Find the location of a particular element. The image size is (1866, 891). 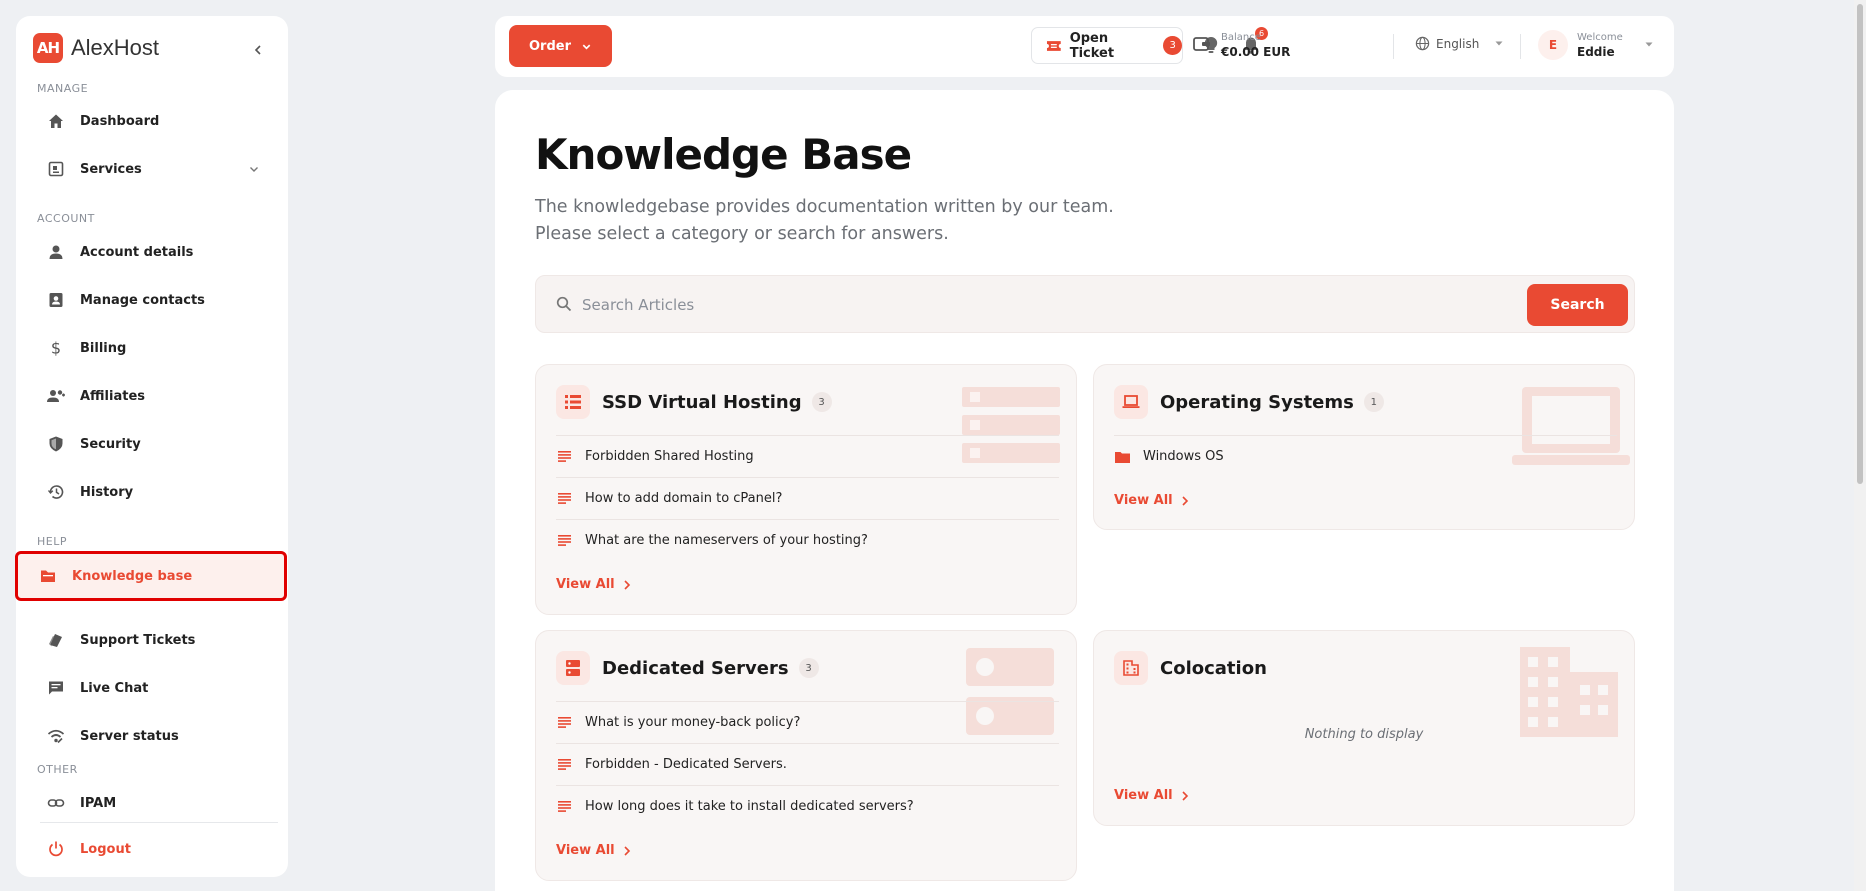

sidebar-item-label: Logout is located at coordinates (105, 849).